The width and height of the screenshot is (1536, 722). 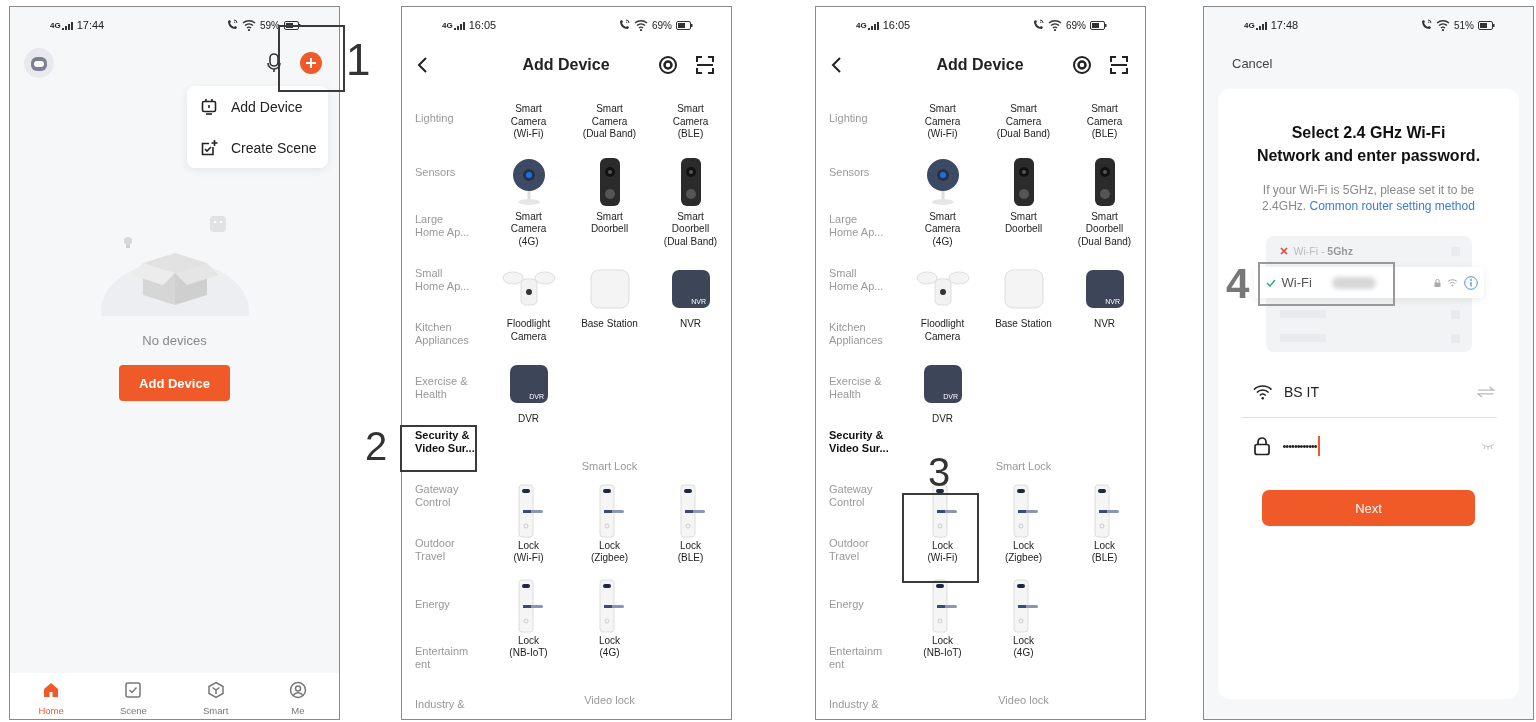 What do you see at coordinates (609, 289) in the screenshot?
I see `base-station-icon` at bounding box center [609, 289].